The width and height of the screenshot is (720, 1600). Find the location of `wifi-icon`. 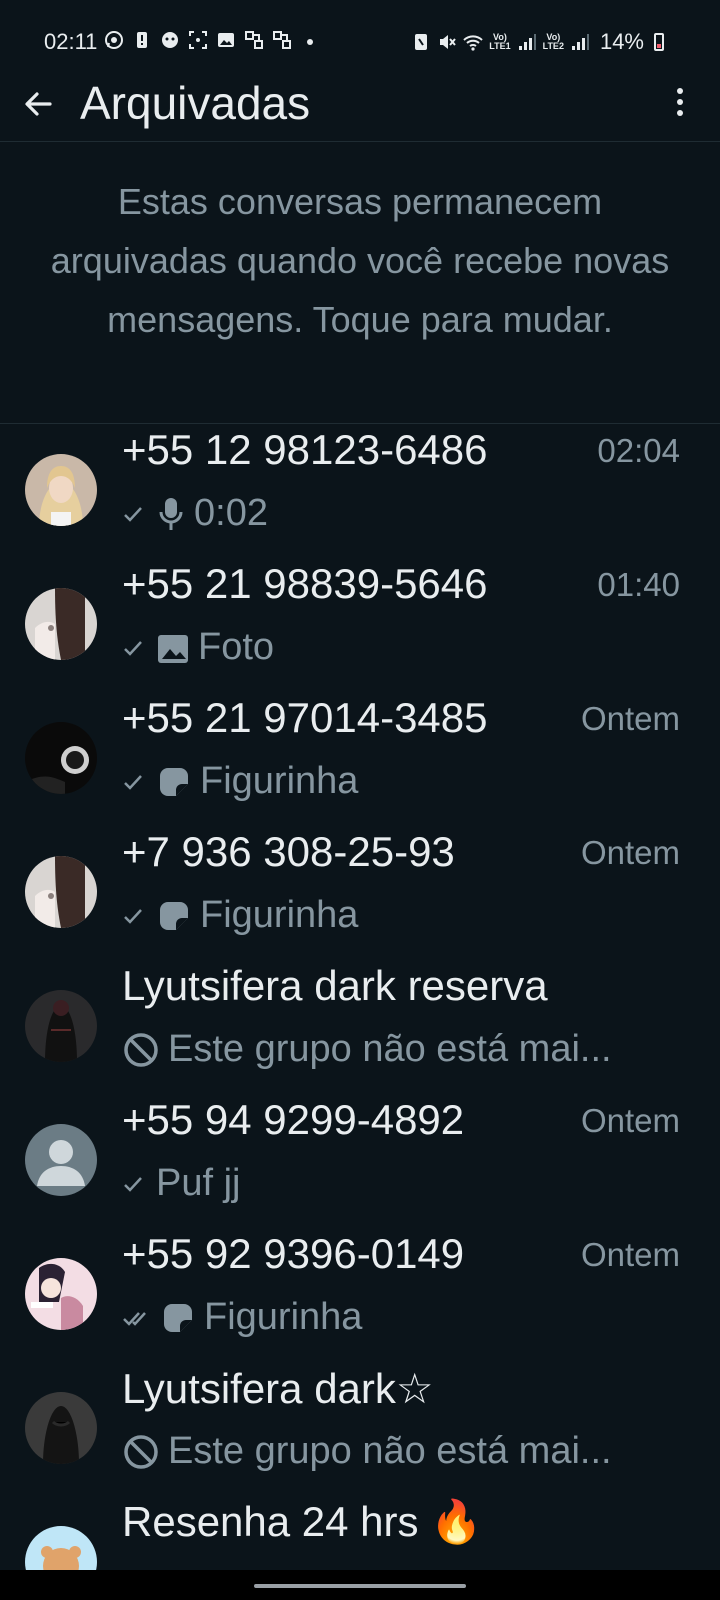

wifi-icon is located at coordinates (473, 42).